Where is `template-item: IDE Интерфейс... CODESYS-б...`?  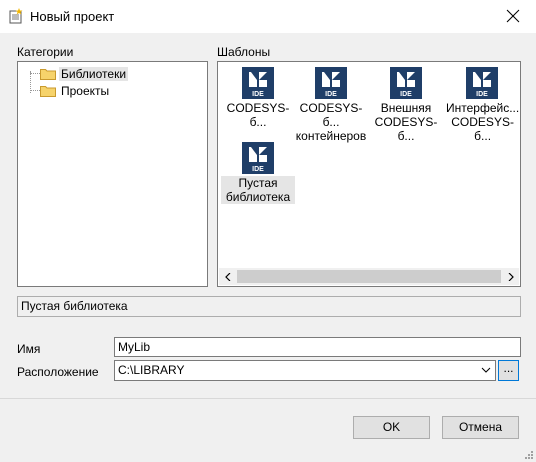
template-item: IDE Интерфейс... CODESYS-б... is located at coordinates (482, 105).